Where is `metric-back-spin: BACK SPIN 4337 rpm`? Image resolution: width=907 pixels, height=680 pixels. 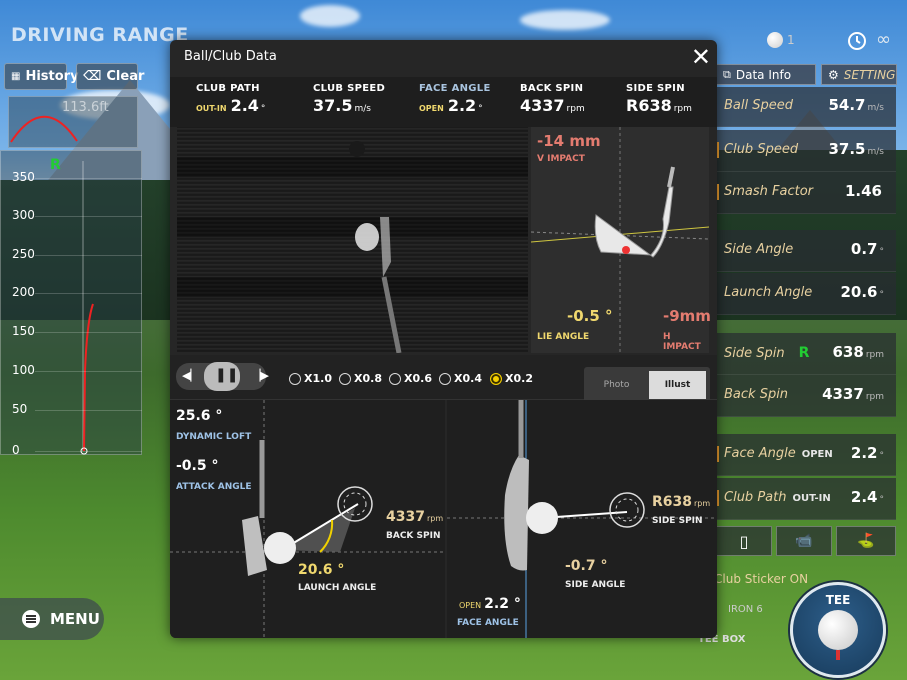 metric-back-spin: BACK SPIN 4337 rpm is located at coordinates (552, 99).